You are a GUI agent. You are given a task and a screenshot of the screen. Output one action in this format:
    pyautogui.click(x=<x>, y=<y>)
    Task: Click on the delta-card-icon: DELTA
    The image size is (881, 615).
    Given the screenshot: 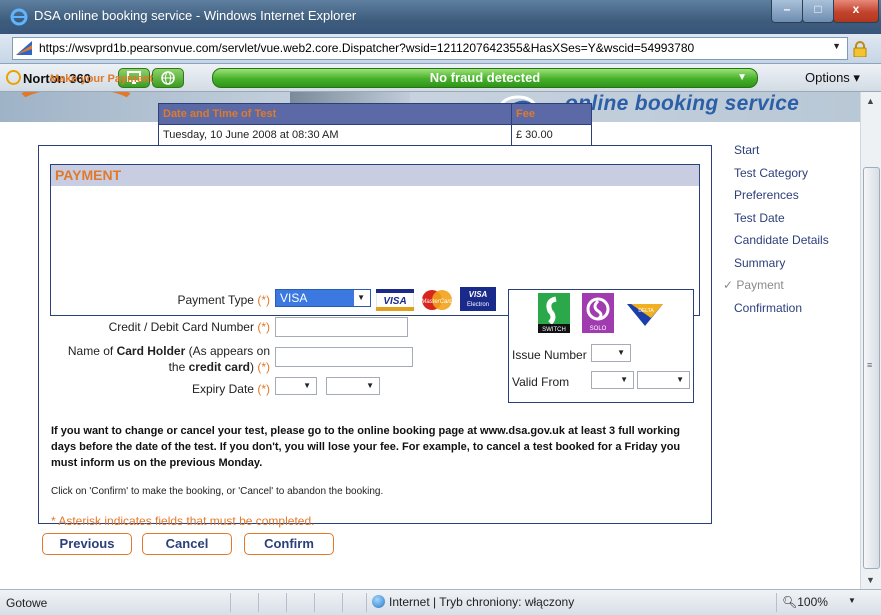 What is the action you would take?
    pyautogui.click(x=645, y=314)
    